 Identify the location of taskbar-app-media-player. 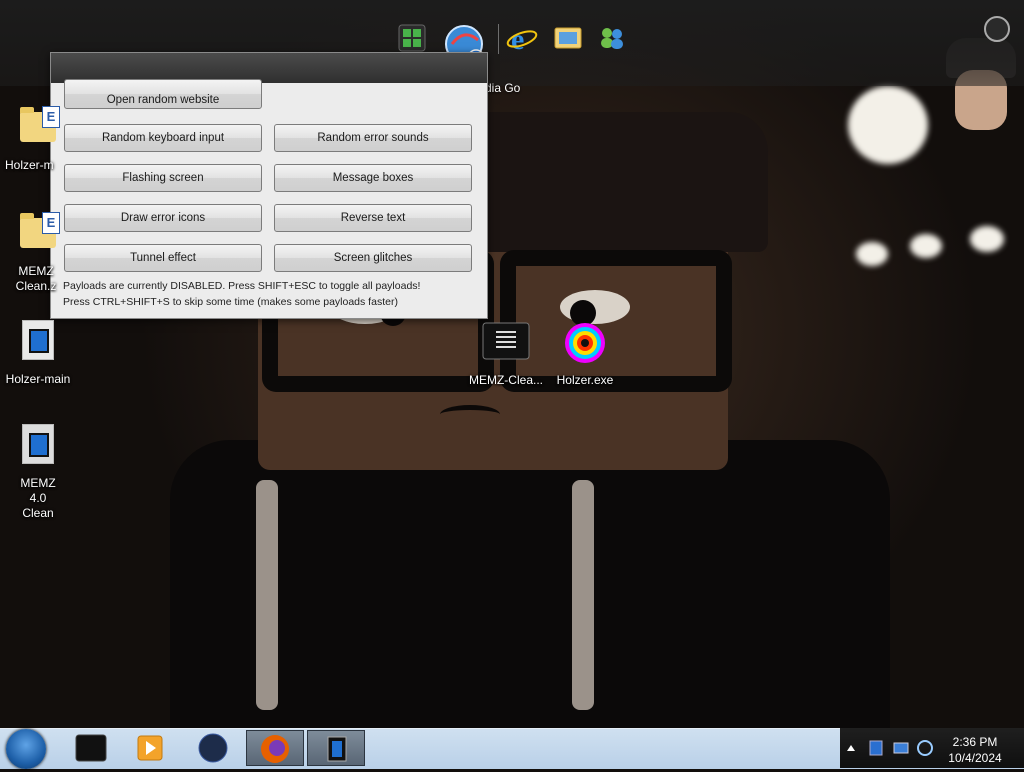
(151, 748).